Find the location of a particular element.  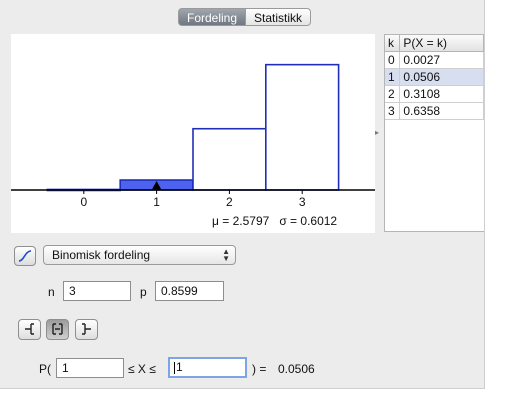

tab-distribution: Fordeling is located at coordinates (212, 17).